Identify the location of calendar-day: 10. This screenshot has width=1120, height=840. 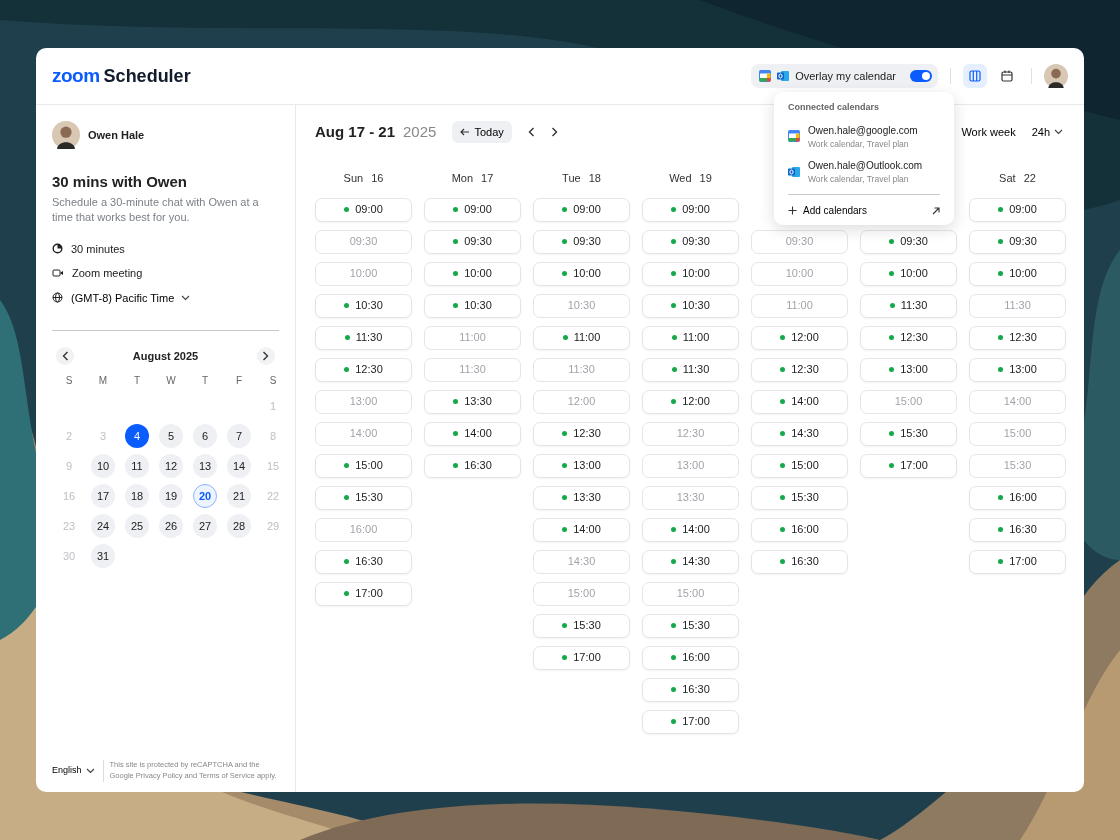
(103, 466).